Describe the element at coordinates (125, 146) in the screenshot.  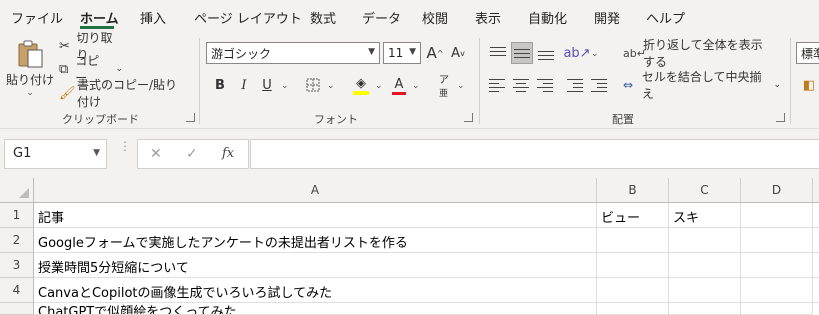
I see `formula-bar-grip-icon: ⋮` at that location.